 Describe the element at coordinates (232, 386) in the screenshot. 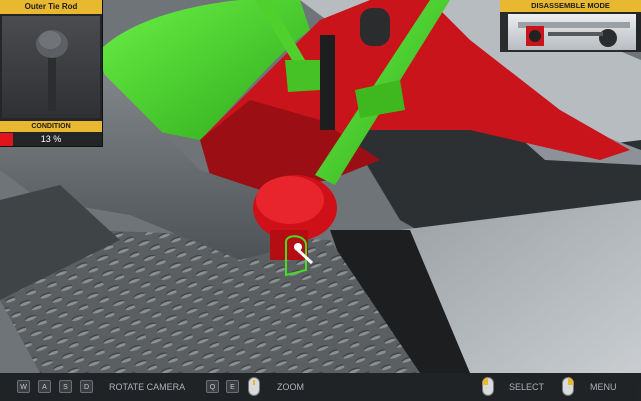

I see `key-e: E` at that location.